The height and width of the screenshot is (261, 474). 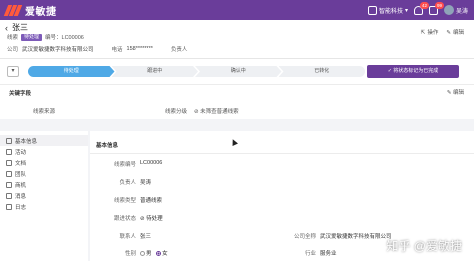 I want to click on mark-complete-button: ✓ 将状态标记为已完成, so click(x=413, y=71).